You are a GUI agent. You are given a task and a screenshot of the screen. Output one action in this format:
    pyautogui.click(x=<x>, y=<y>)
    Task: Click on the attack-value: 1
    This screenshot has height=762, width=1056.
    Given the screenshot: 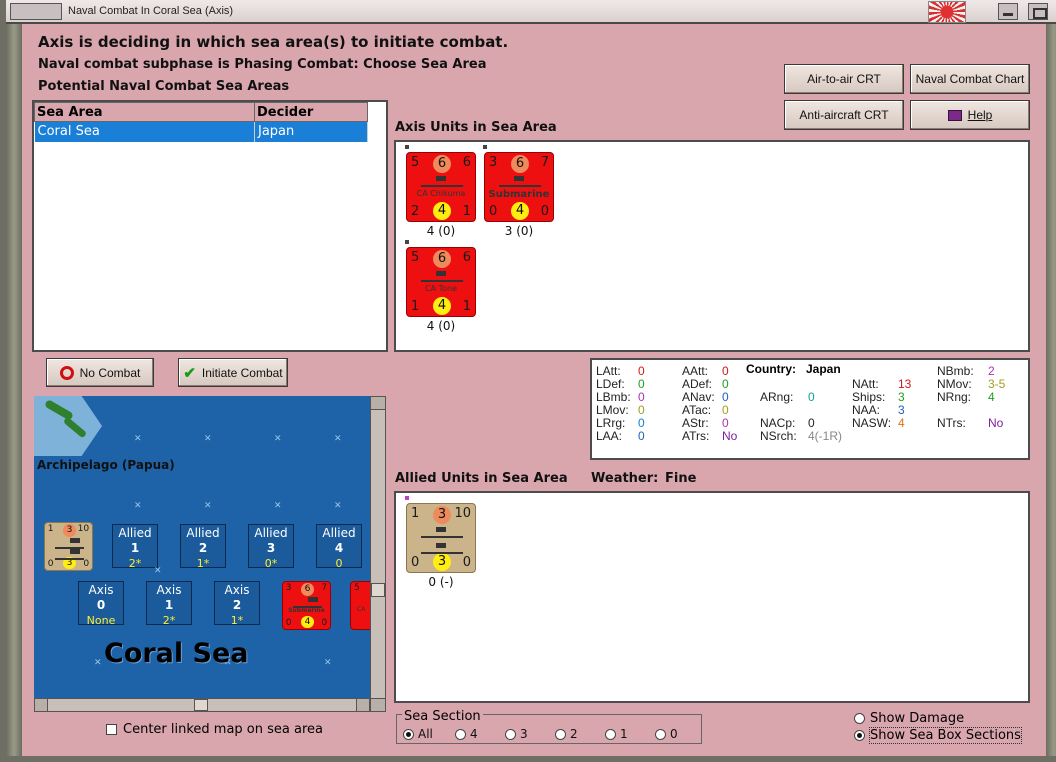 What is the action you would take?
    pyautogui.click(x=415, y=513)
    